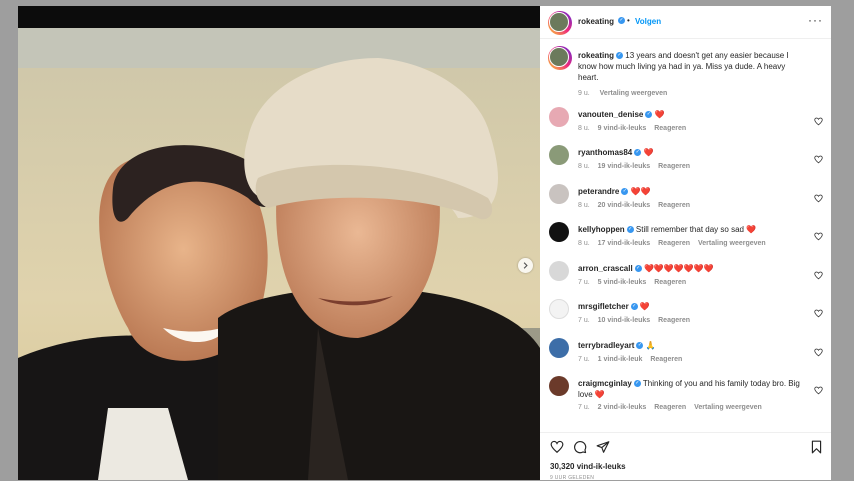  I want to click on comment-username: ryanthomas84, so click(605, 152).